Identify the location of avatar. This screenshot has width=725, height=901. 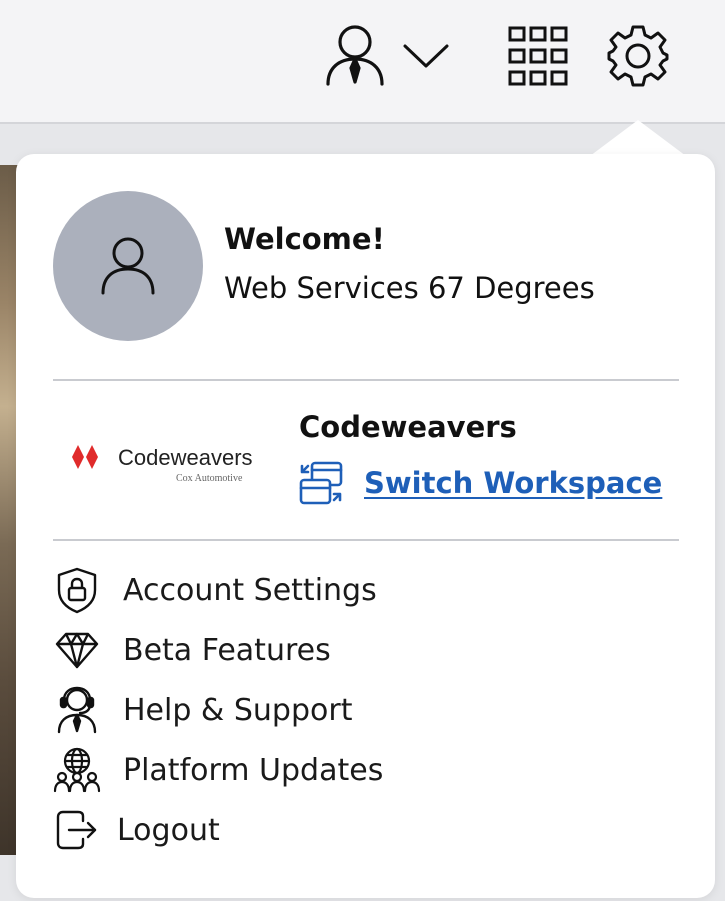
(128, 266).